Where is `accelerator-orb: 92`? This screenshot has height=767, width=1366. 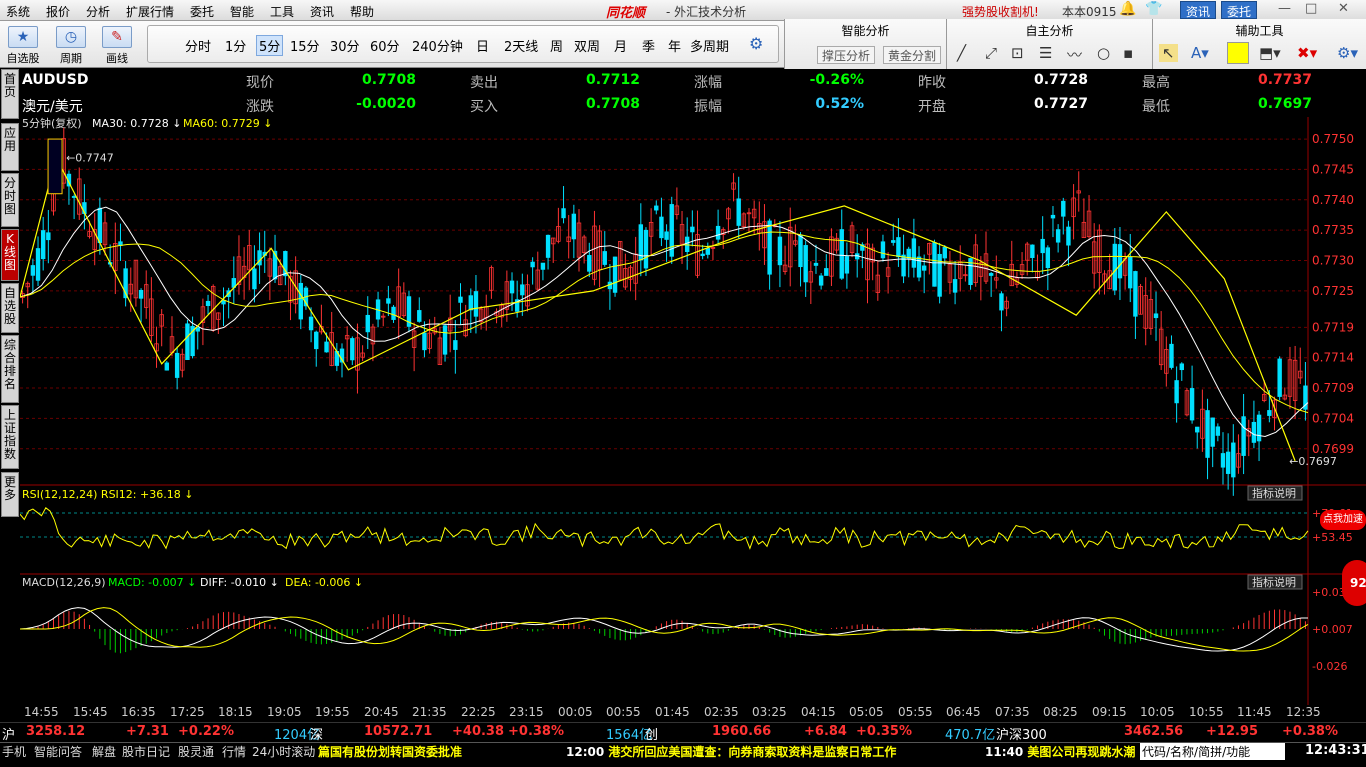
accelerator-orb: 92 is located at coordinates (1354, 583).